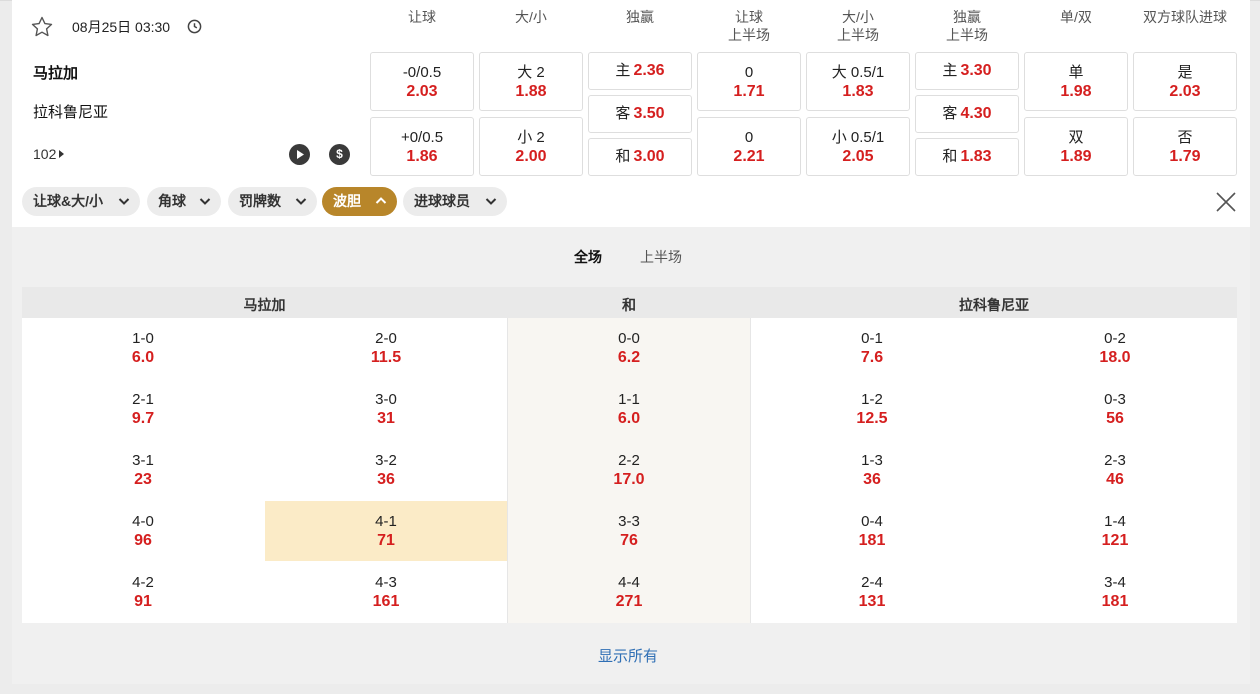 This screenshot has height=694, width=1260. I want to click on away-team-name: 拉科鲁尼亚, so click(71, 112).